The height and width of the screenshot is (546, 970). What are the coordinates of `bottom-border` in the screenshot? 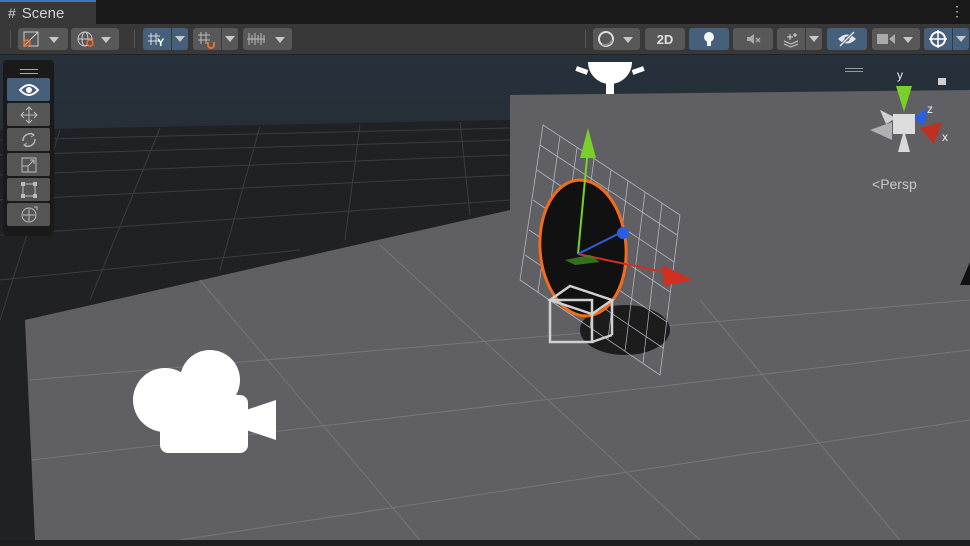 It's located at (485, 543).